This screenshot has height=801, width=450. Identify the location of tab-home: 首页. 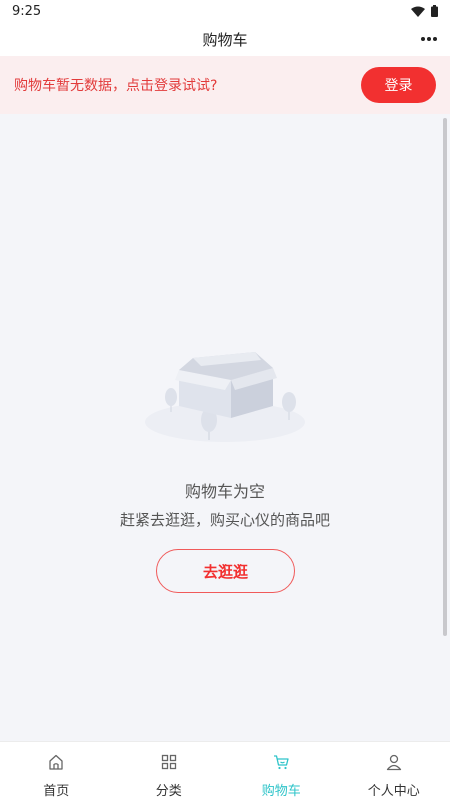
(56, 771).